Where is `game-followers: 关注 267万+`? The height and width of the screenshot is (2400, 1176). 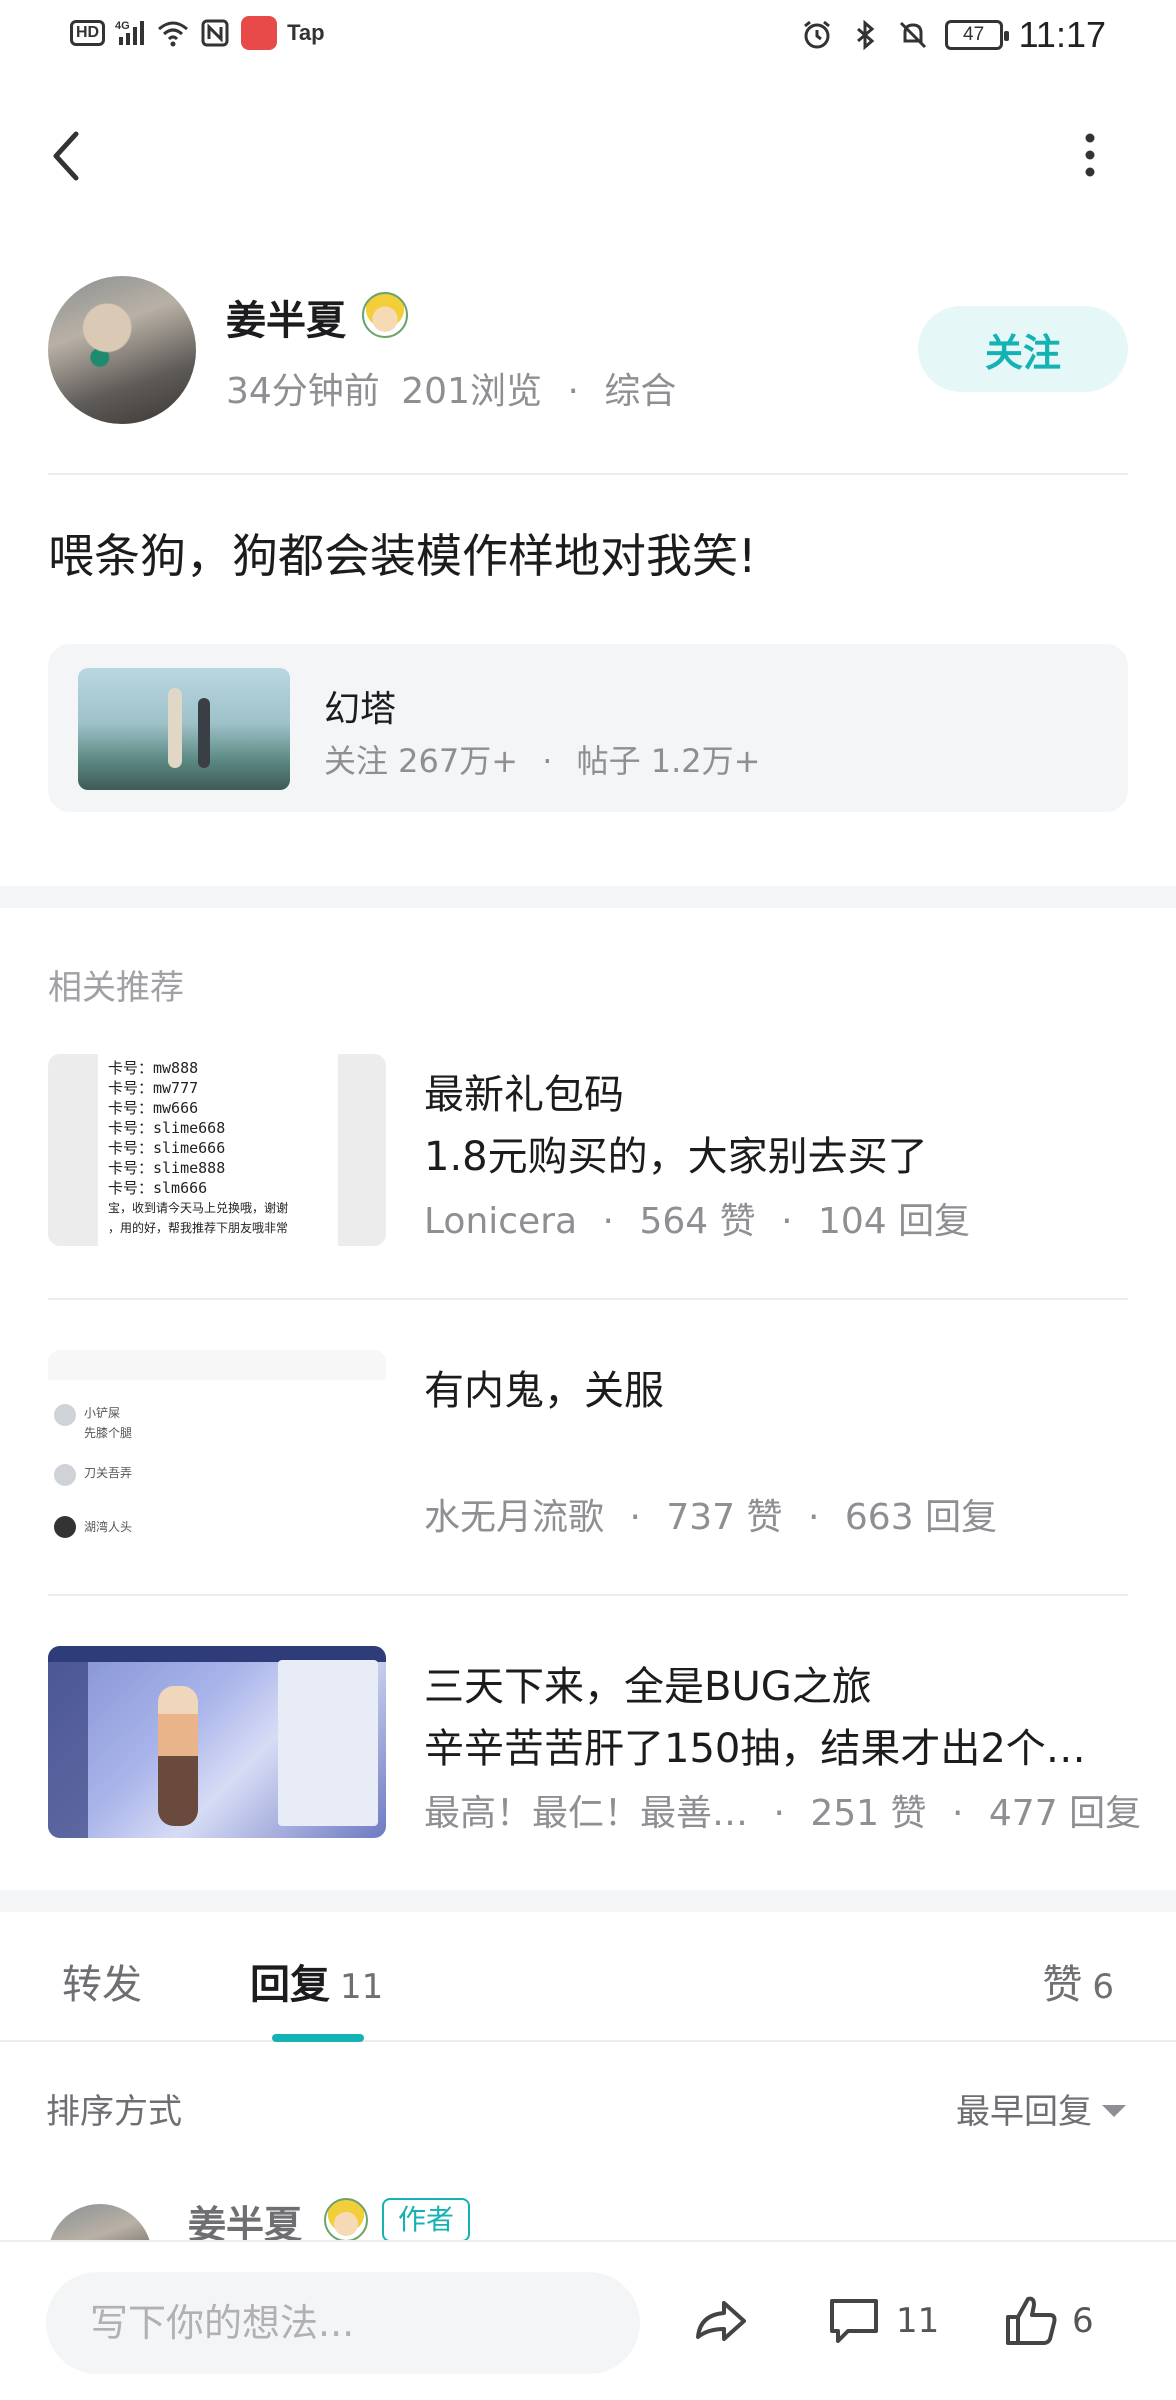 game-followers: 关注 267万+ is located at coordinates (421, 761).